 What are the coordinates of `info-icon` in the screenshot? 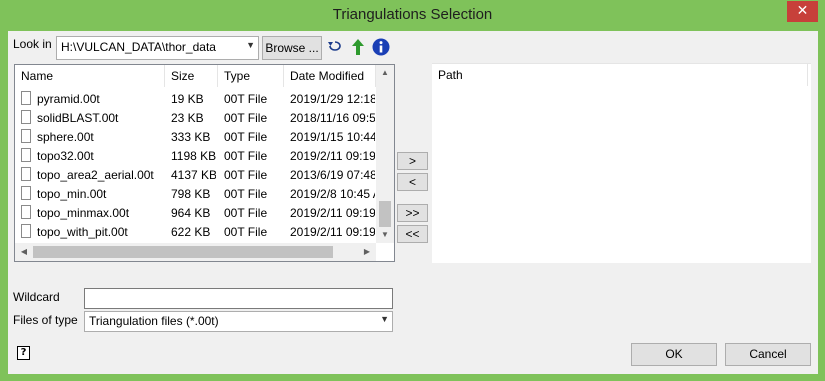 It's located at (381, 47).